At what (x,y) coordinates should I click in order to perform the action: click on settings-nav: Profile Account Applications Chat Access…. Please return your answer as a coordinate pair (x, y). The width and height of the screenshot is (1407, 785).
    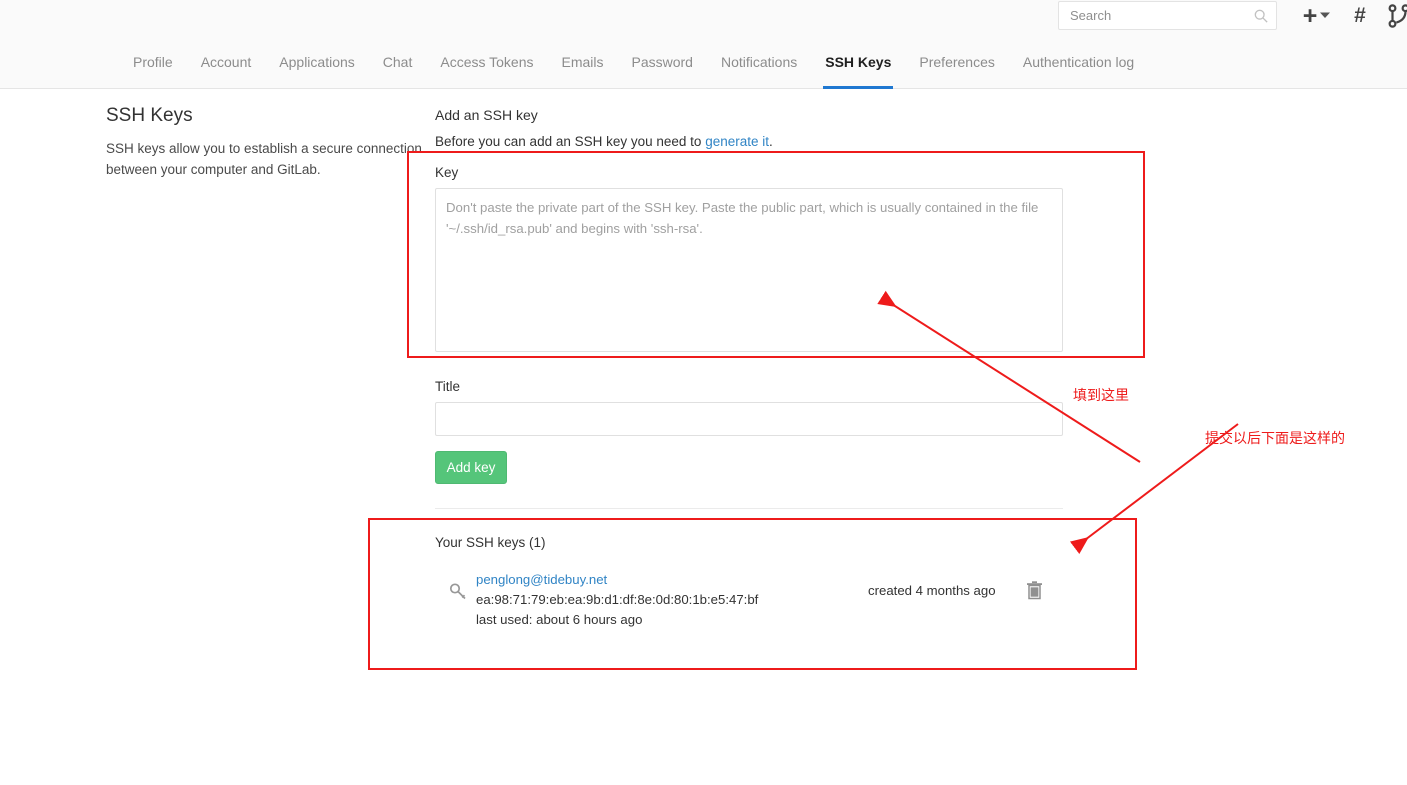
    Looking at the image, I should click on (703, 60).